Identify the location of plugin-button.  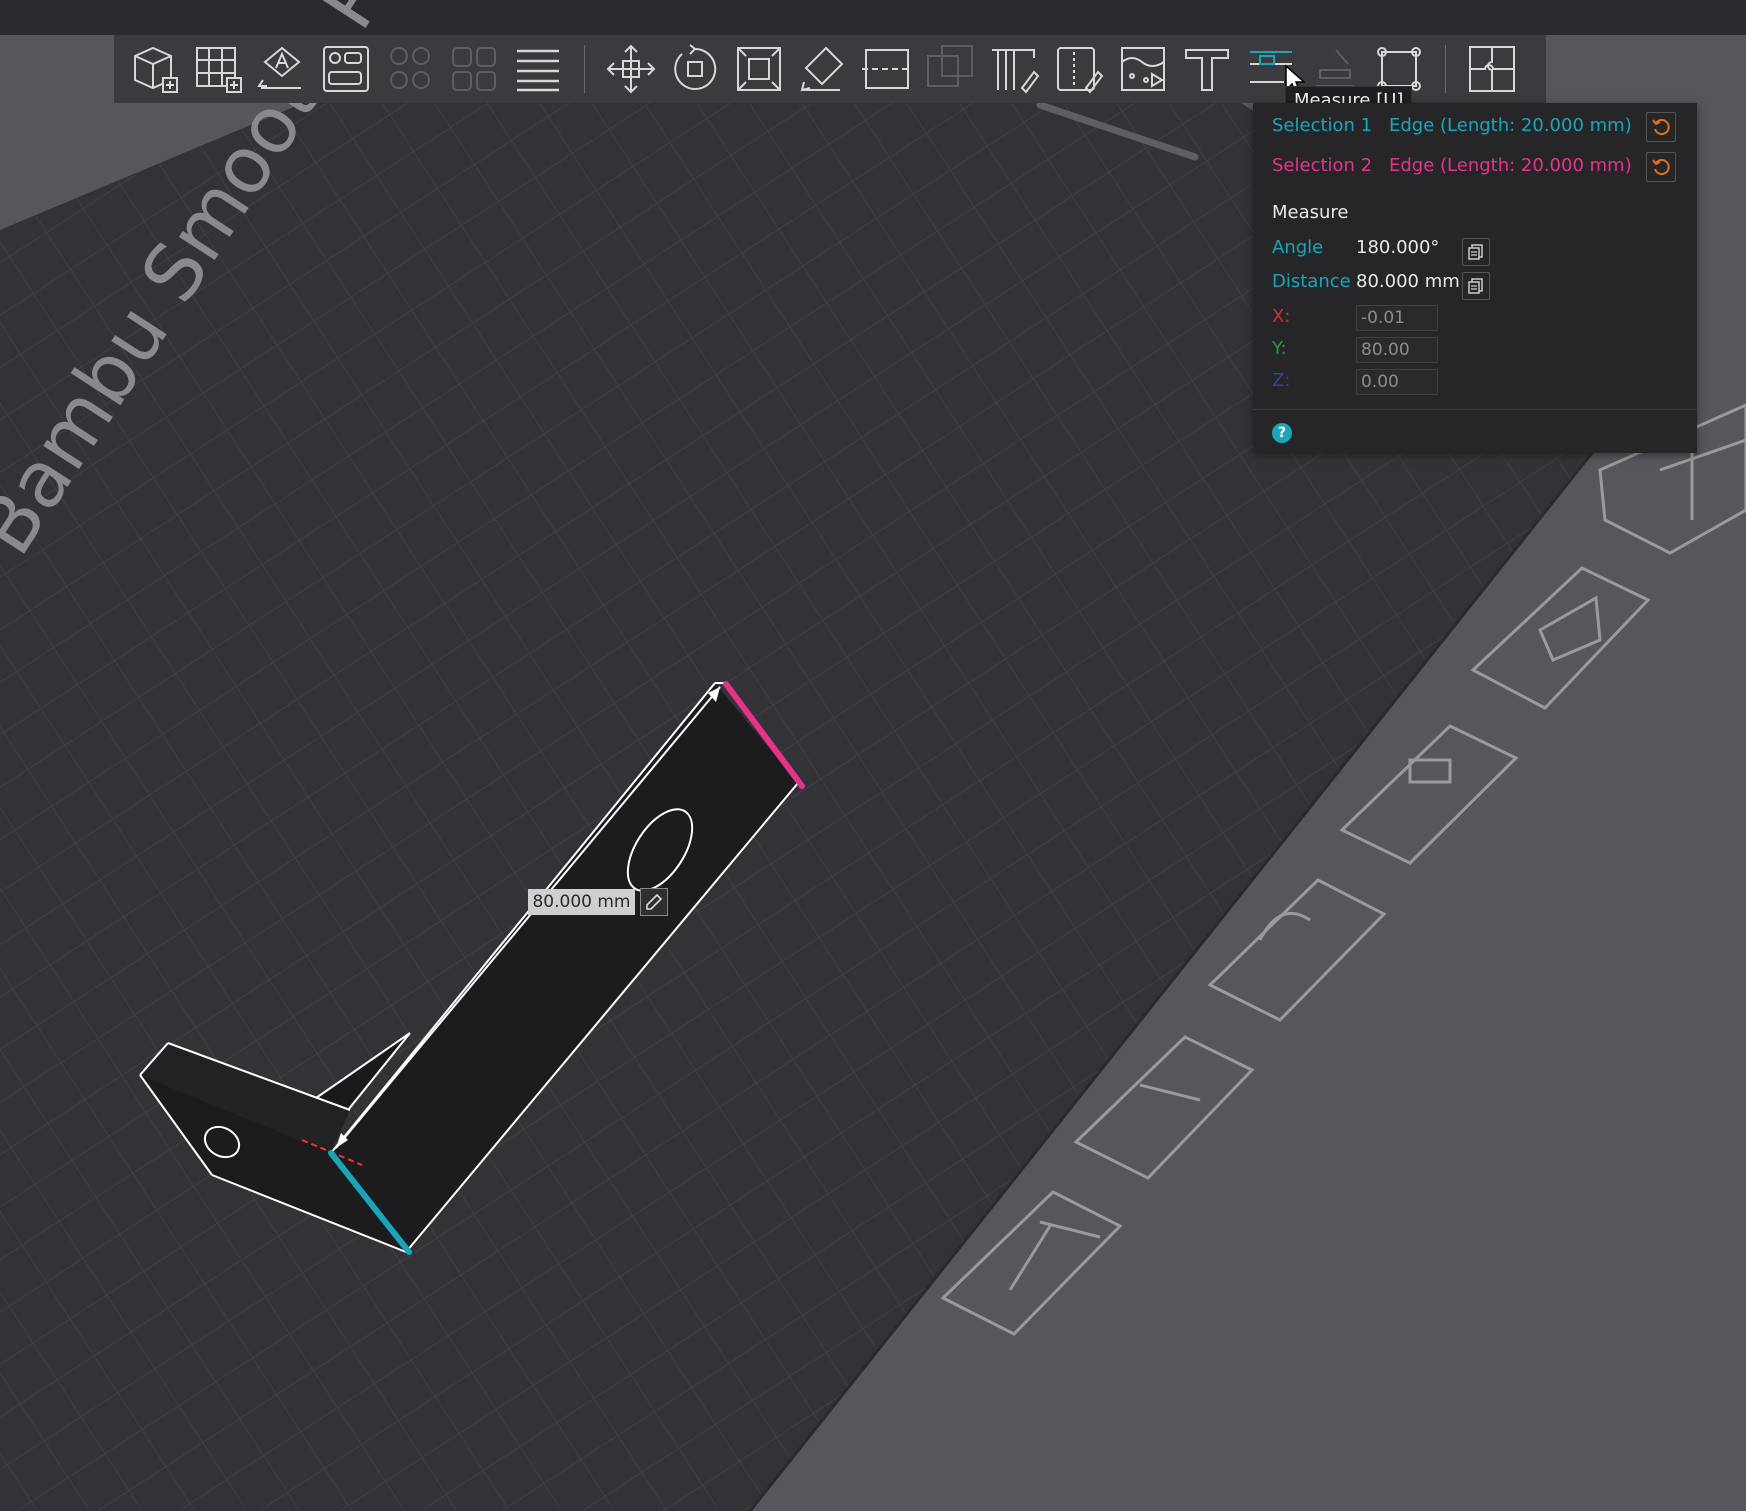
(1492, 69).